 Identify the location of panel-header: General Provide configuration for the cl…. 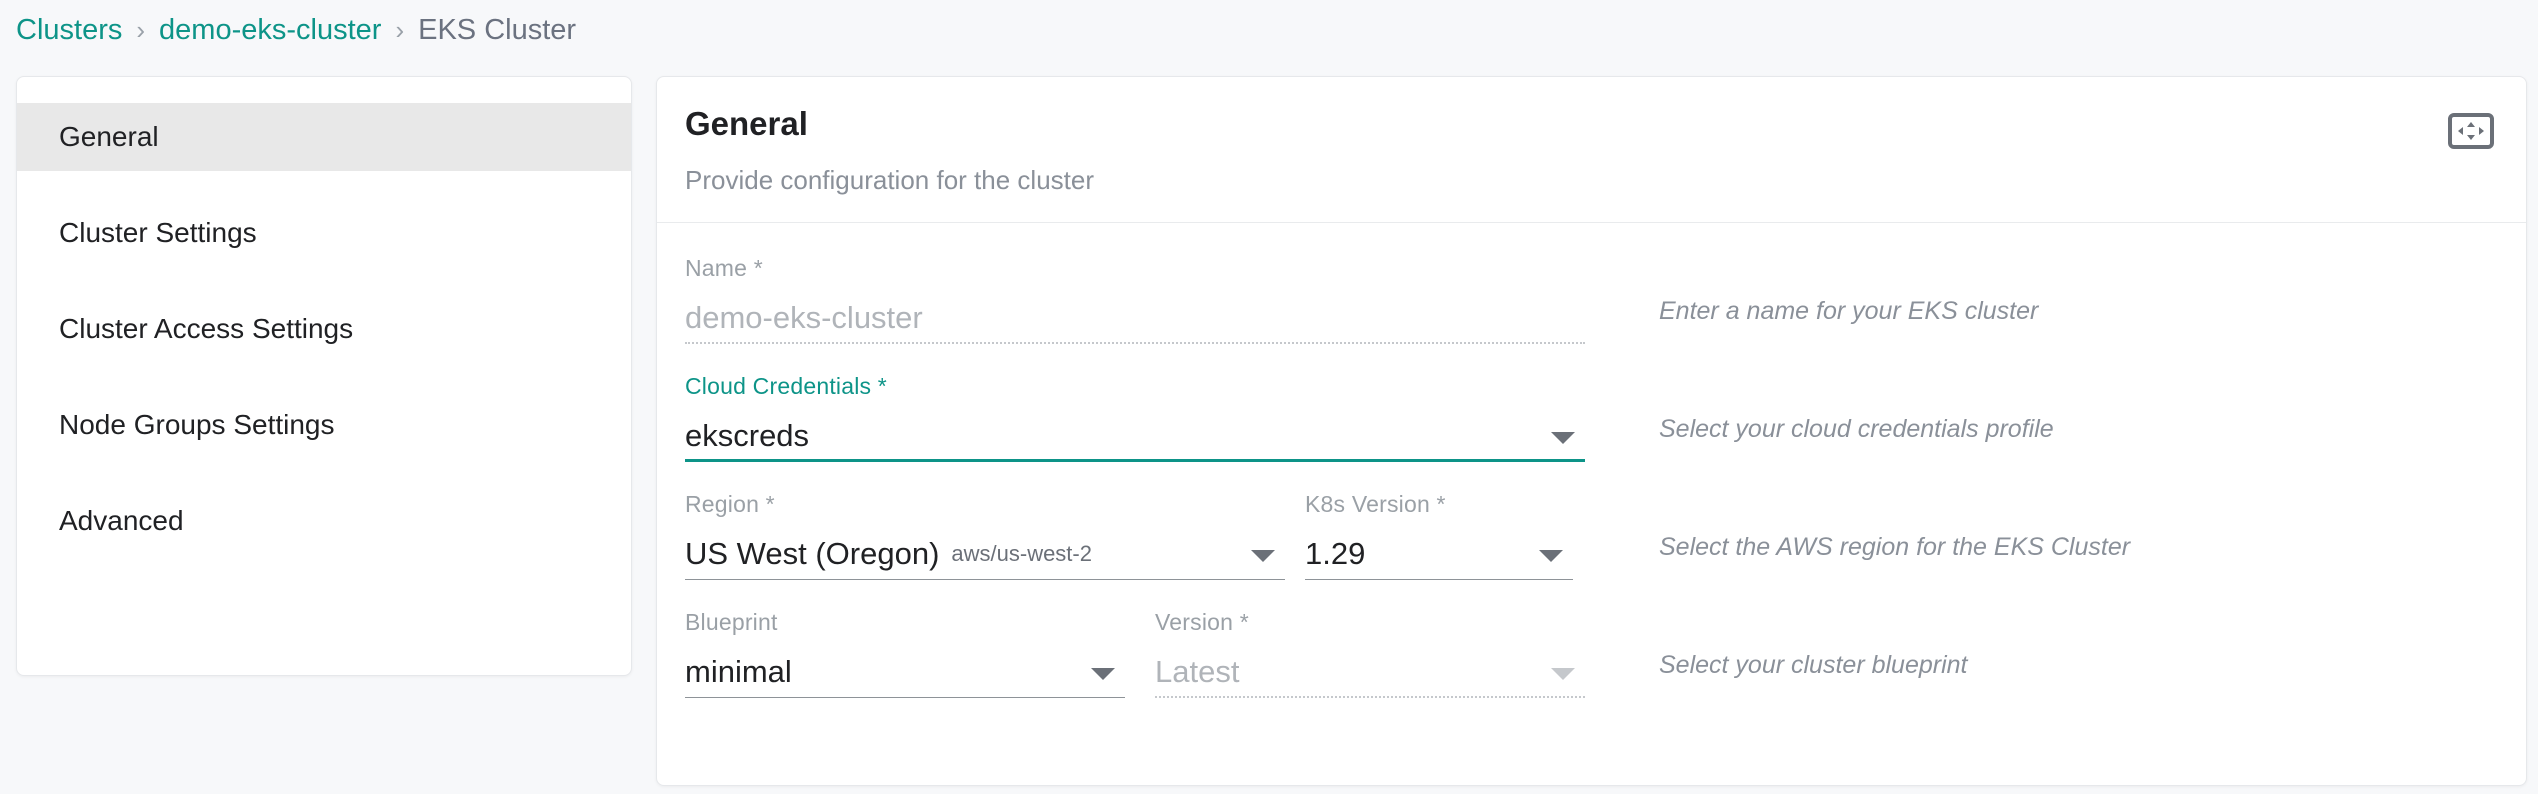
(1591, 149).